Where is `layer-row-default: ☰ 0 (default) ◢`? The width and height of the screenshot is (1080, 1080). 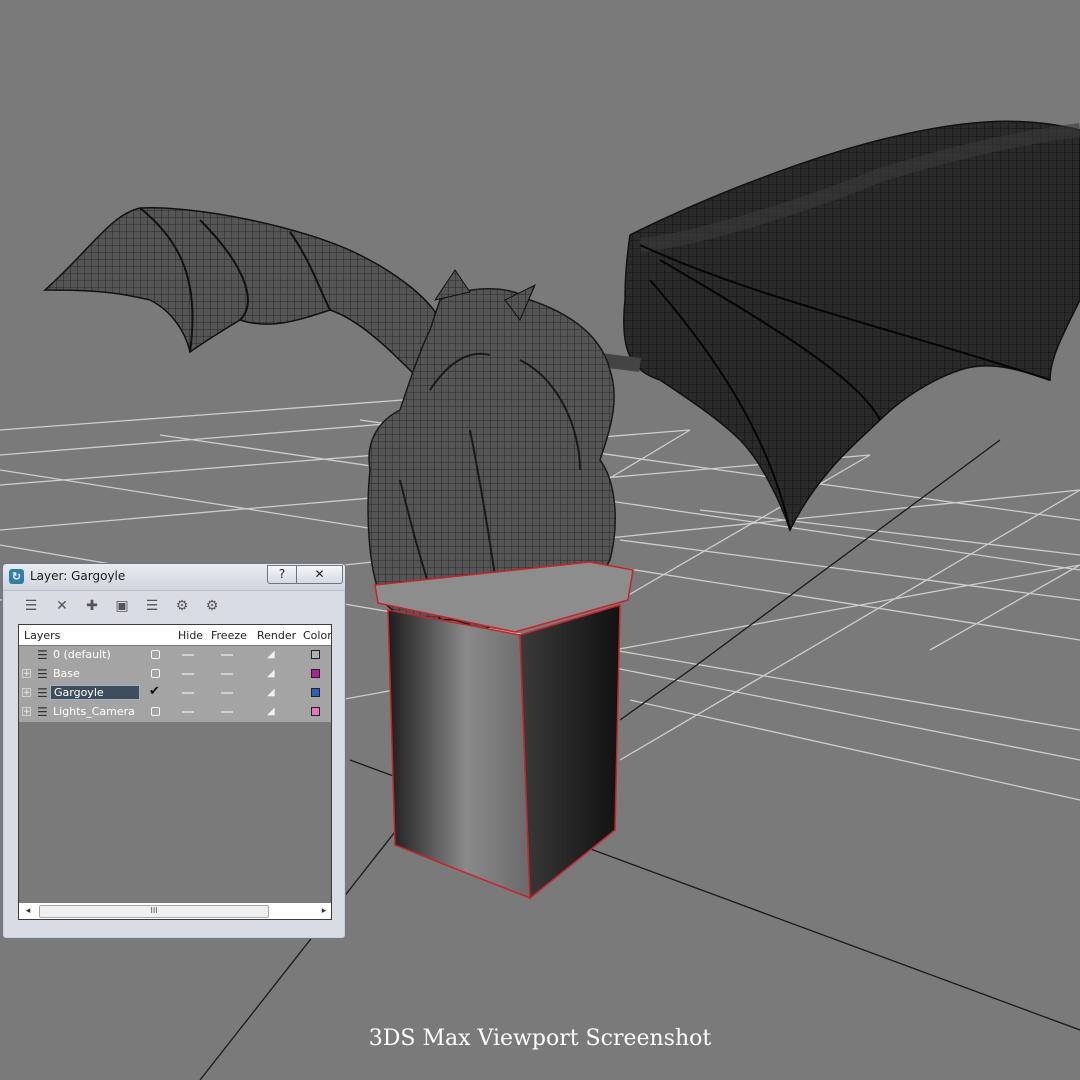
layer-row-default: ☰ 0 (default) ◢ is located at coordinates (175, 655).